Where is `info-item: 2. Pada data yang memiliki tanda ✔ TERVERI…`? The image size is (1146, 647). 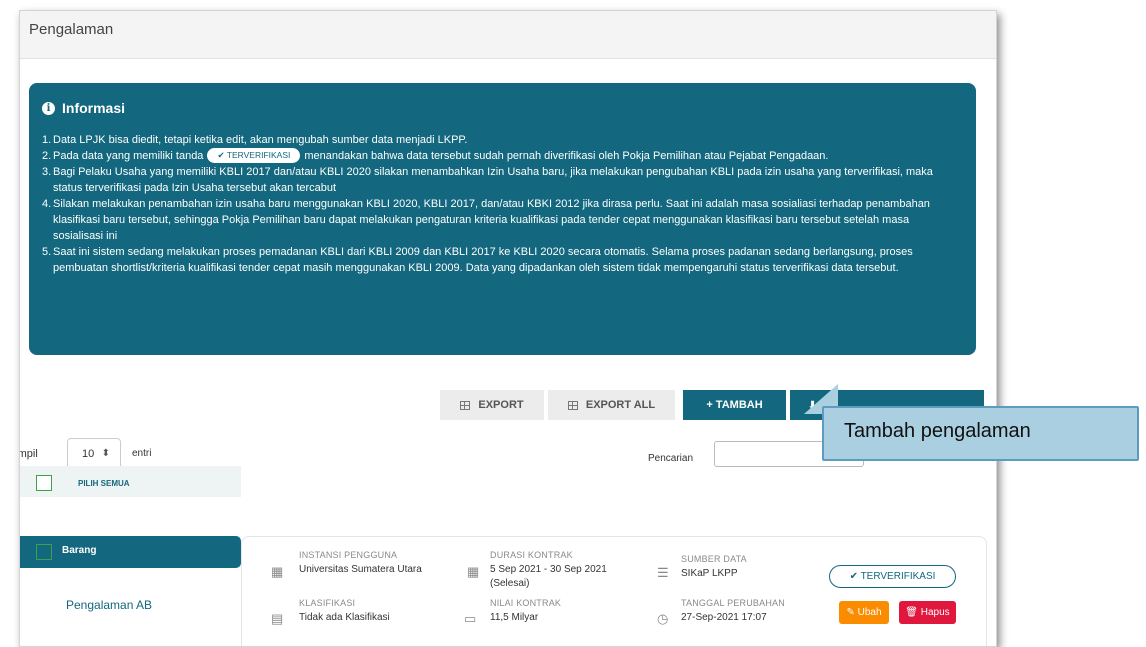
info-item: 2. Pada data yang memiliki tanda ✔ TERVERI… is located at coordinates (435, 155).